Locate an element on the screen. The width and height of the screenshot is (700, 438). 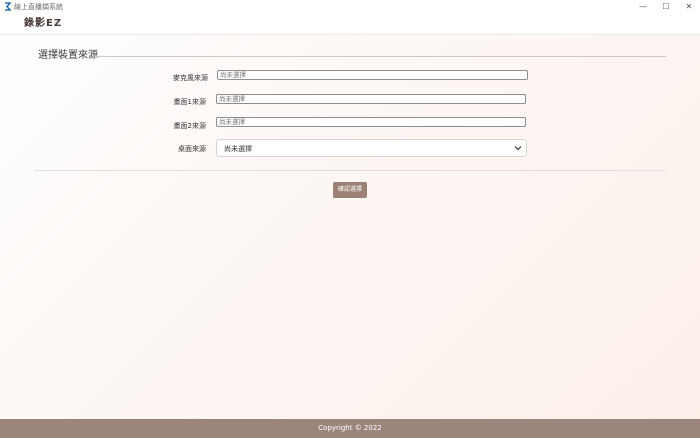
window-titlebar: 線上直播擷系統 — ☐ ✕ is located at coordinates (350, 7).